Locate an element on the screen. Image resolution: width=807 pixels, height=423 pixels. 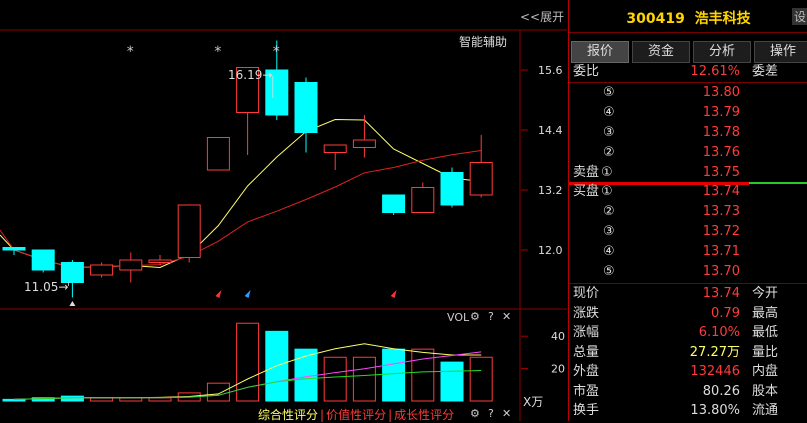
buy-row: 买盘 ① 13.74 is located at coordinates (688, 192).